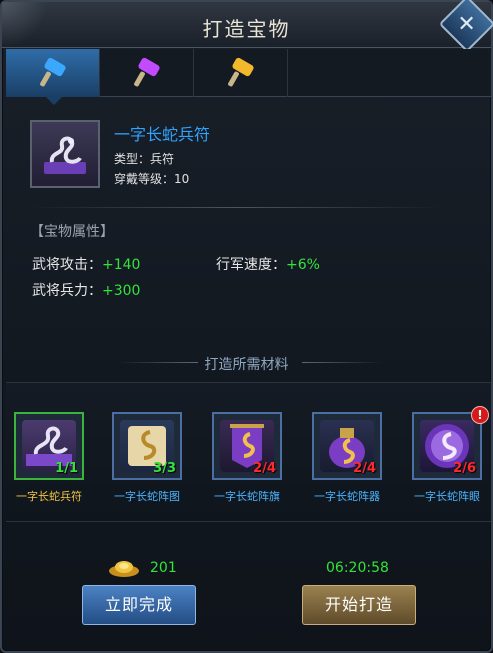 The image size is (493, 653). I want to click on material-name: 一字长蛇阵旗, so click(247, 496).